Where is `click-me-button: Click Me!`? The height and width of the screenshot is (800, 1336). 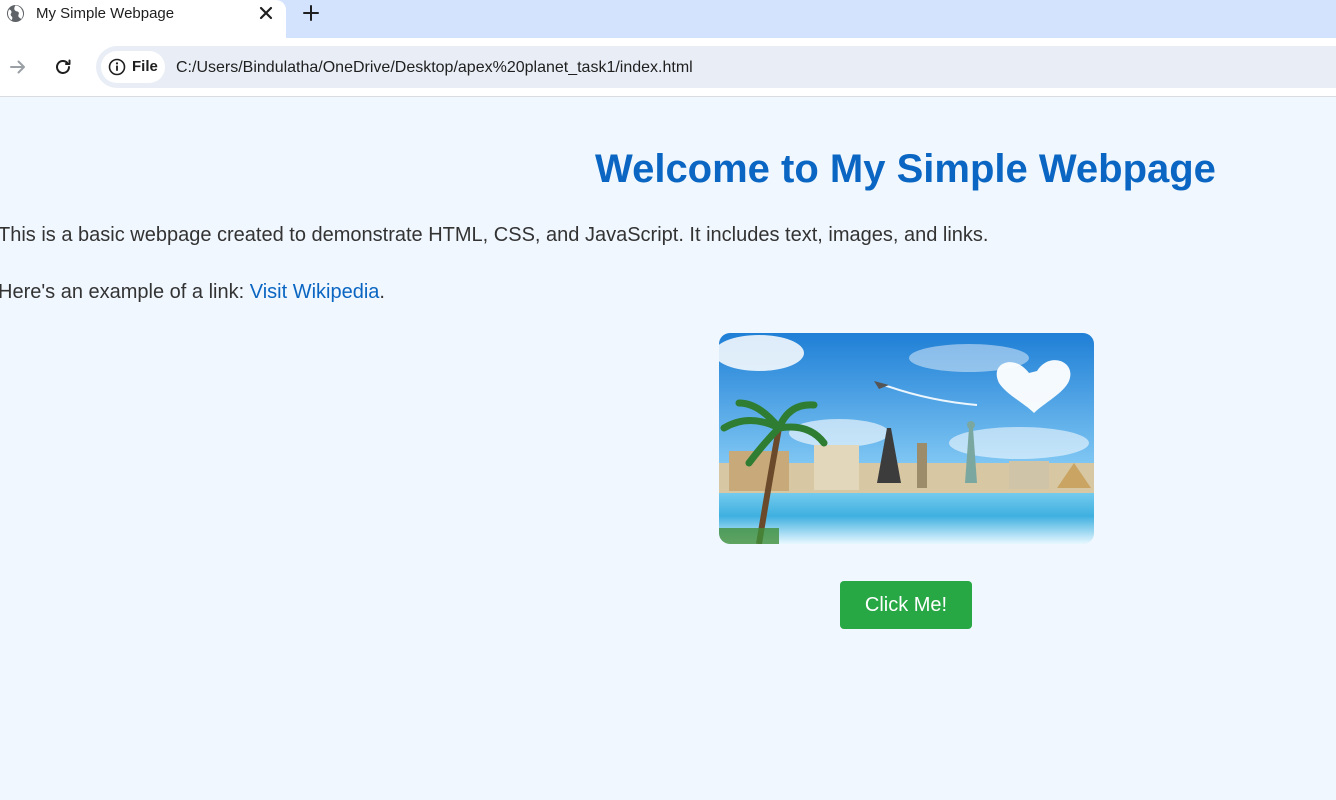
click-me-button: Click Me! is located at coordinates (906, 605).